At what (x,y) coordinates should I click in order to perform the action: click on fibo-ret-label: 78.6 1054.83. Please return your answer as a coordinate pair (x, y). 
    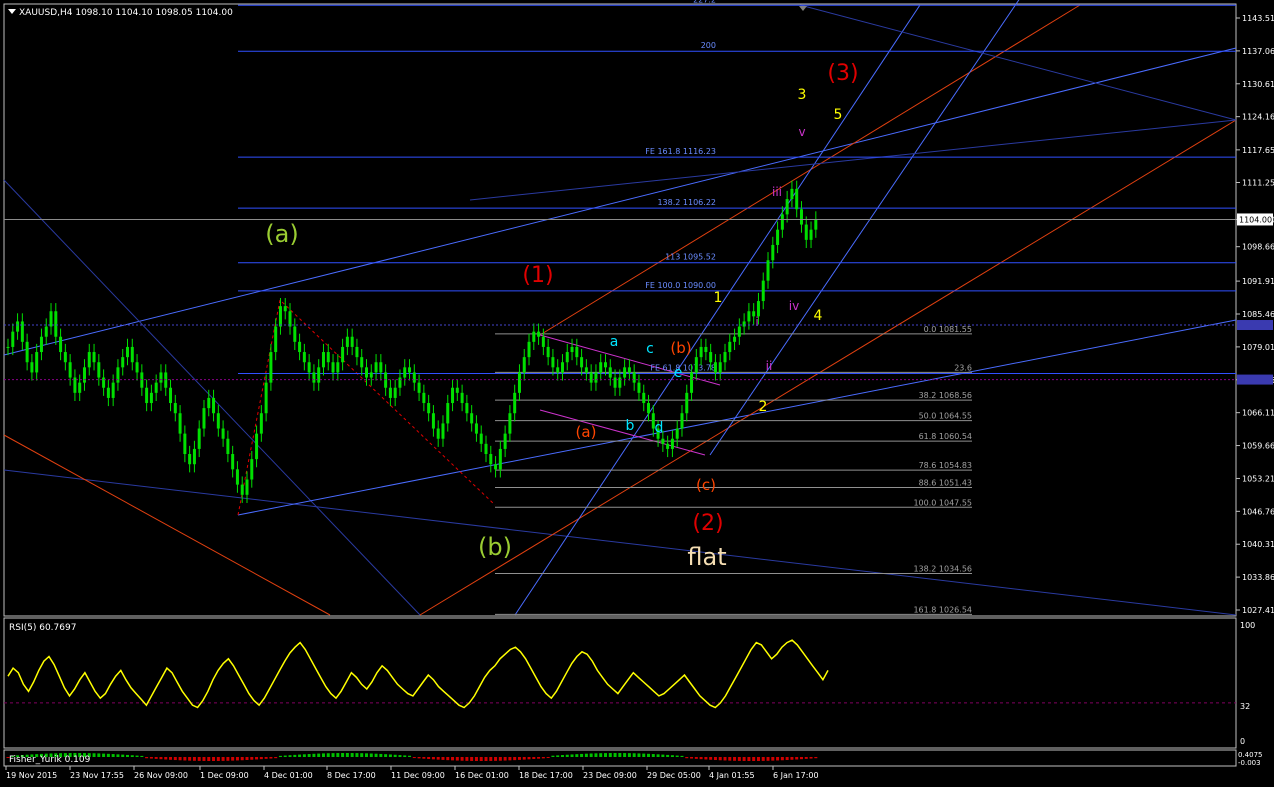
    Looking at the image, I should click on (945, 465).